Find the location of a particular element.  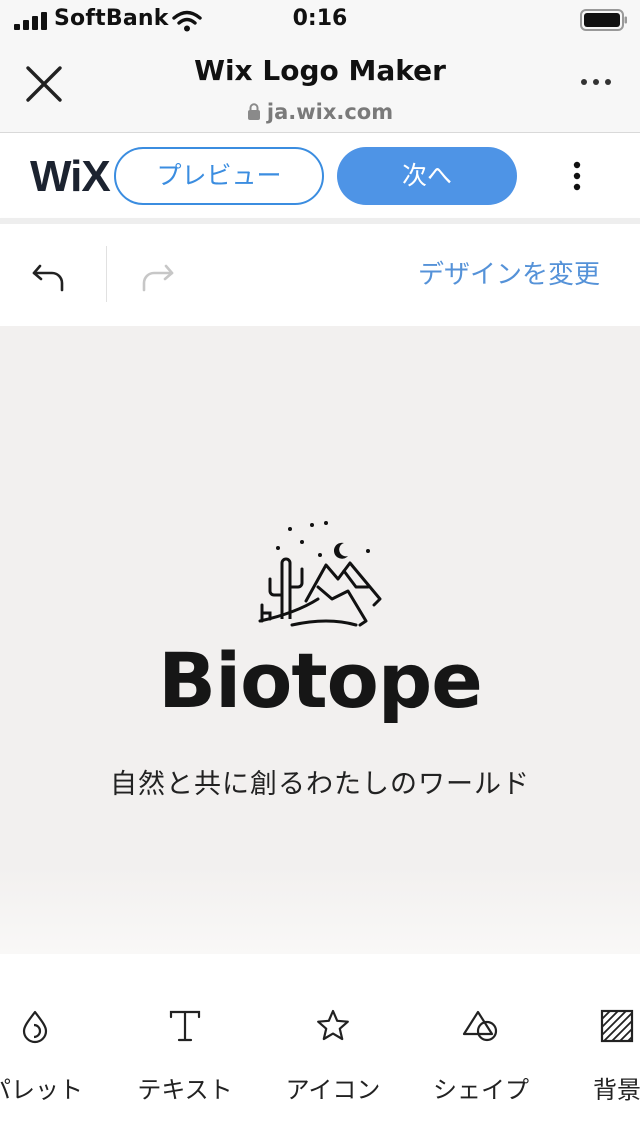

undo-icon is located at coordinates (49, 275).